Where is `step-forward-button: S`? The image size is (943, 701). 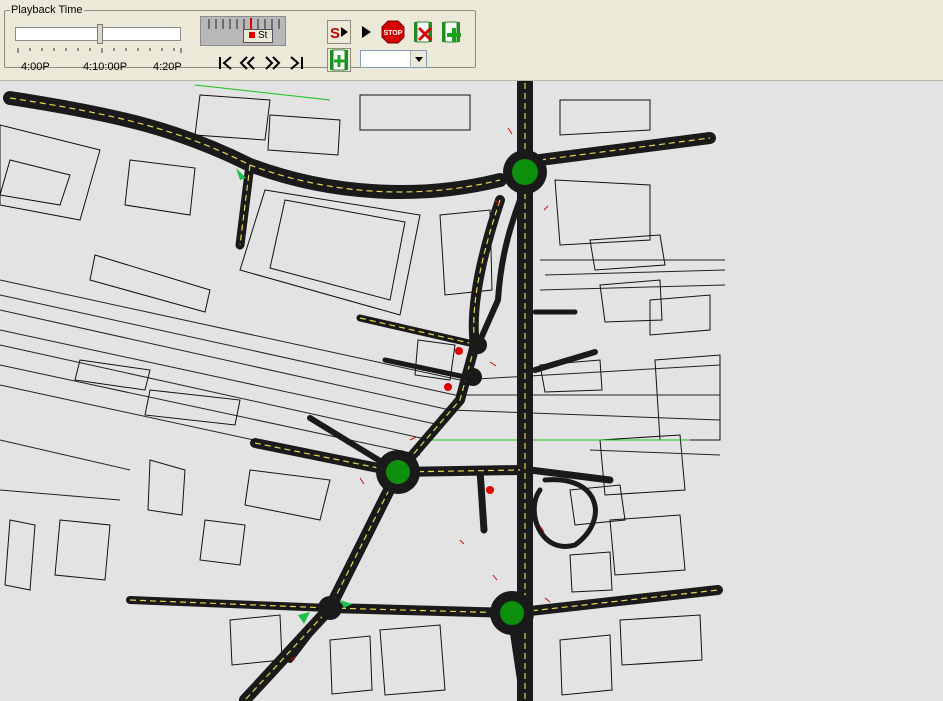
step-forward-button: S is located at coordinates (339, 32).